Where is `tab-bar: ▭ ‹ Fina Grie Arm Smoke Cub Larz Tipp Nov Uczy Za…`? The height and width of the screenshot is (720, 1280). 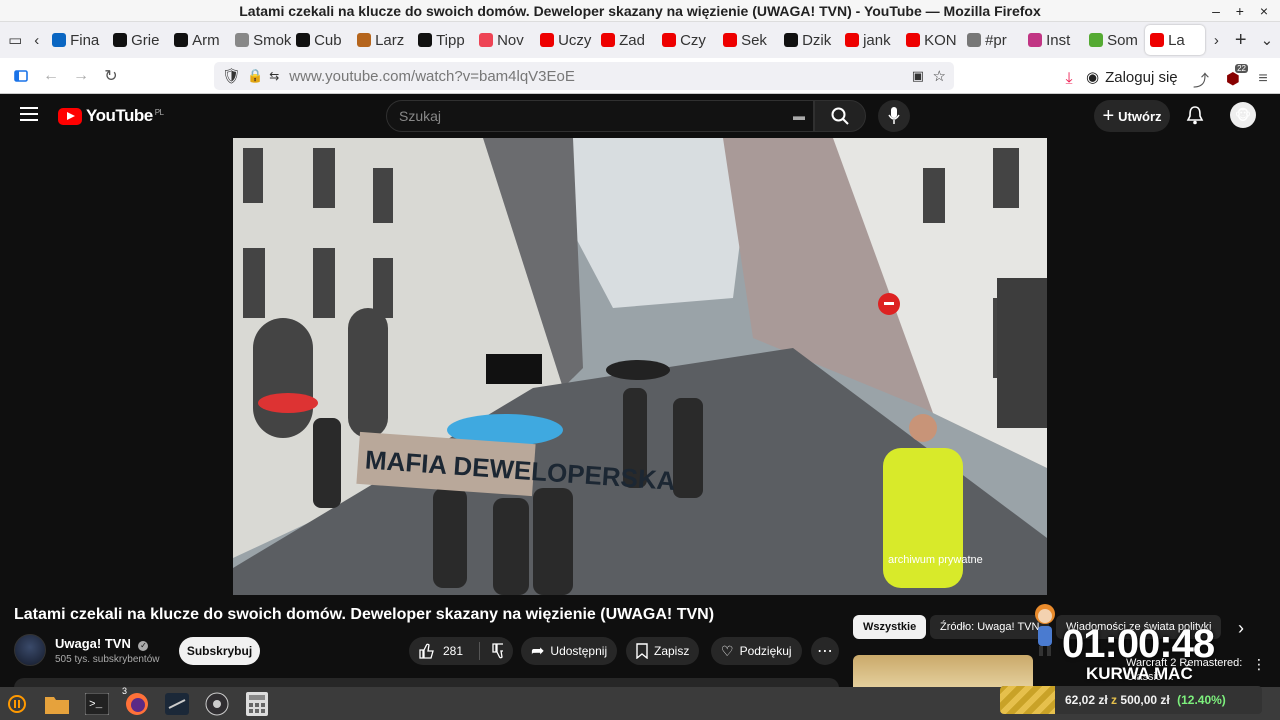
tab-bar: ▭ ‹ Fina Grie Arm Smoke Cub Larz Tipp Nov Uczy Za… is located at coordinates (640, 40).